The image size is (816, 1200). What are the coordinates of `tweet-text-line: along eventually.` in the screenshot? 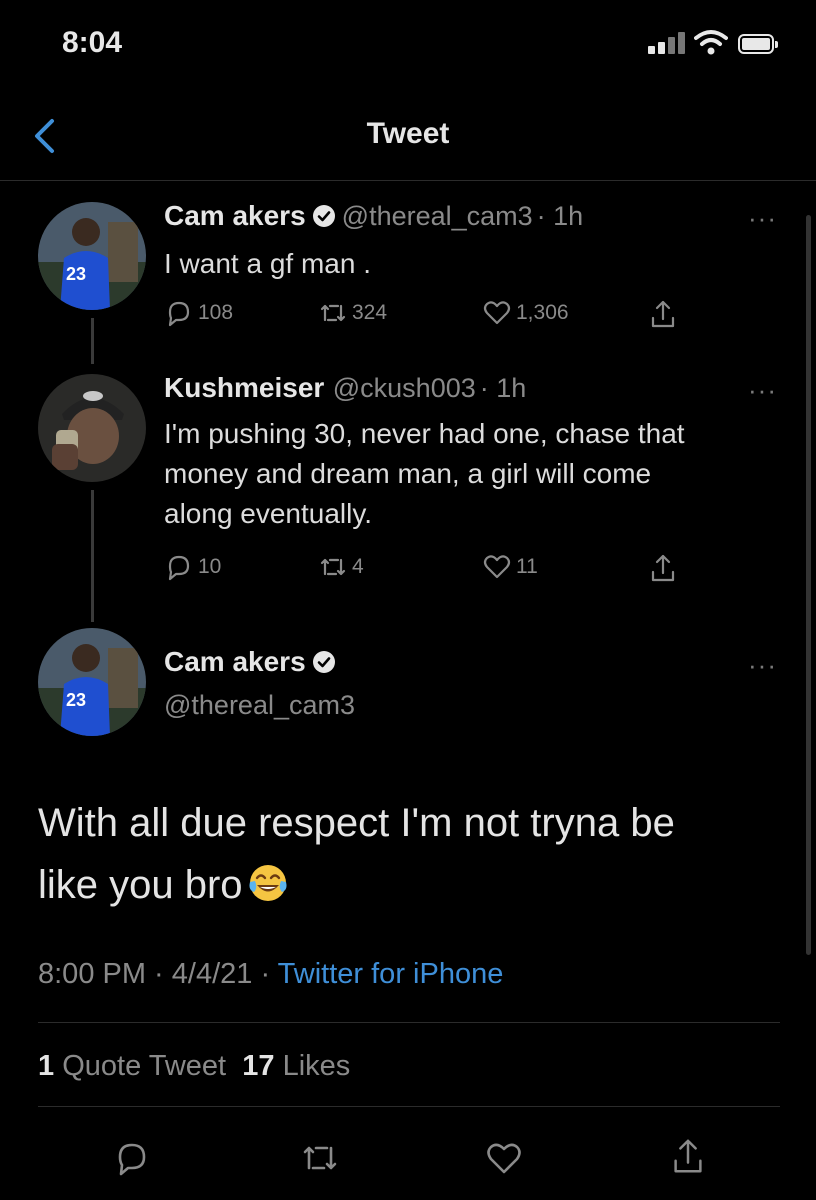 It's located at (268, 513).